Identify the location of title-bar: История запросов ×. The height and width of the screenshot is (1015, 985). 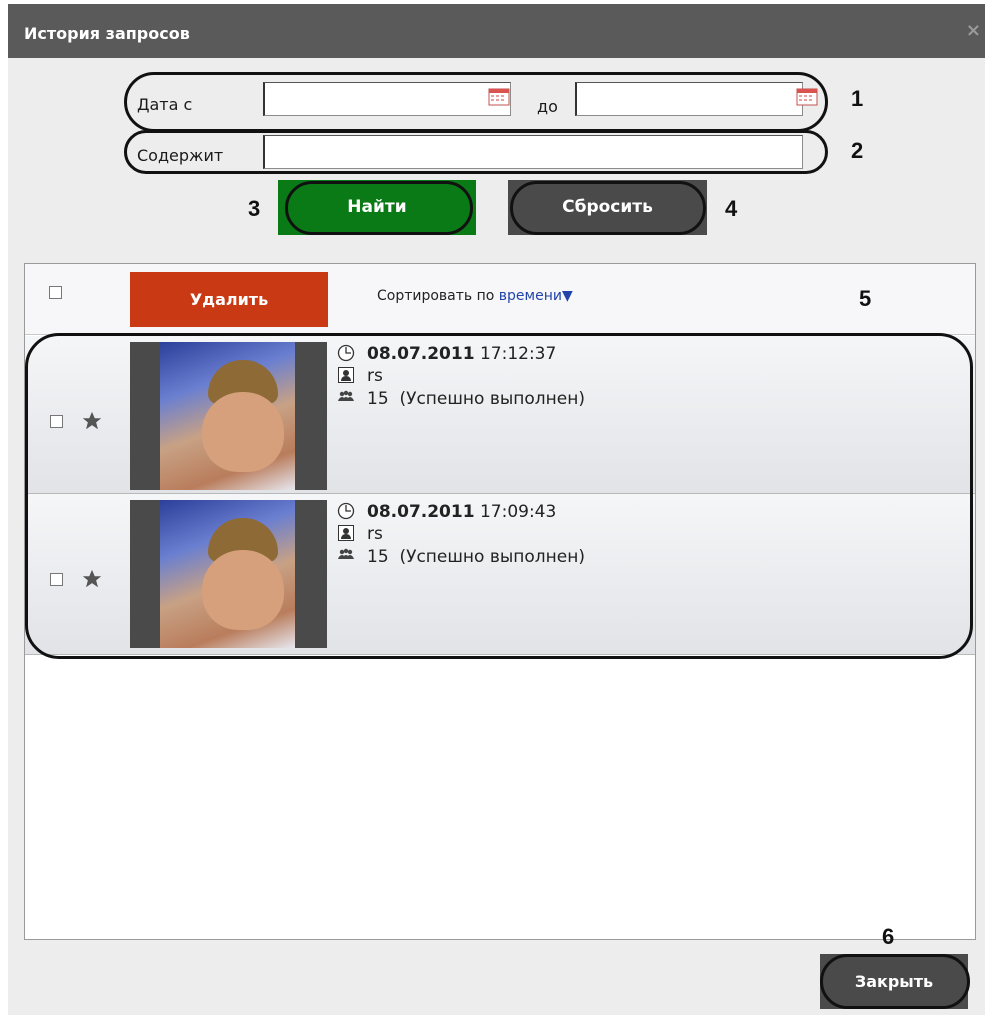
(496, 31).